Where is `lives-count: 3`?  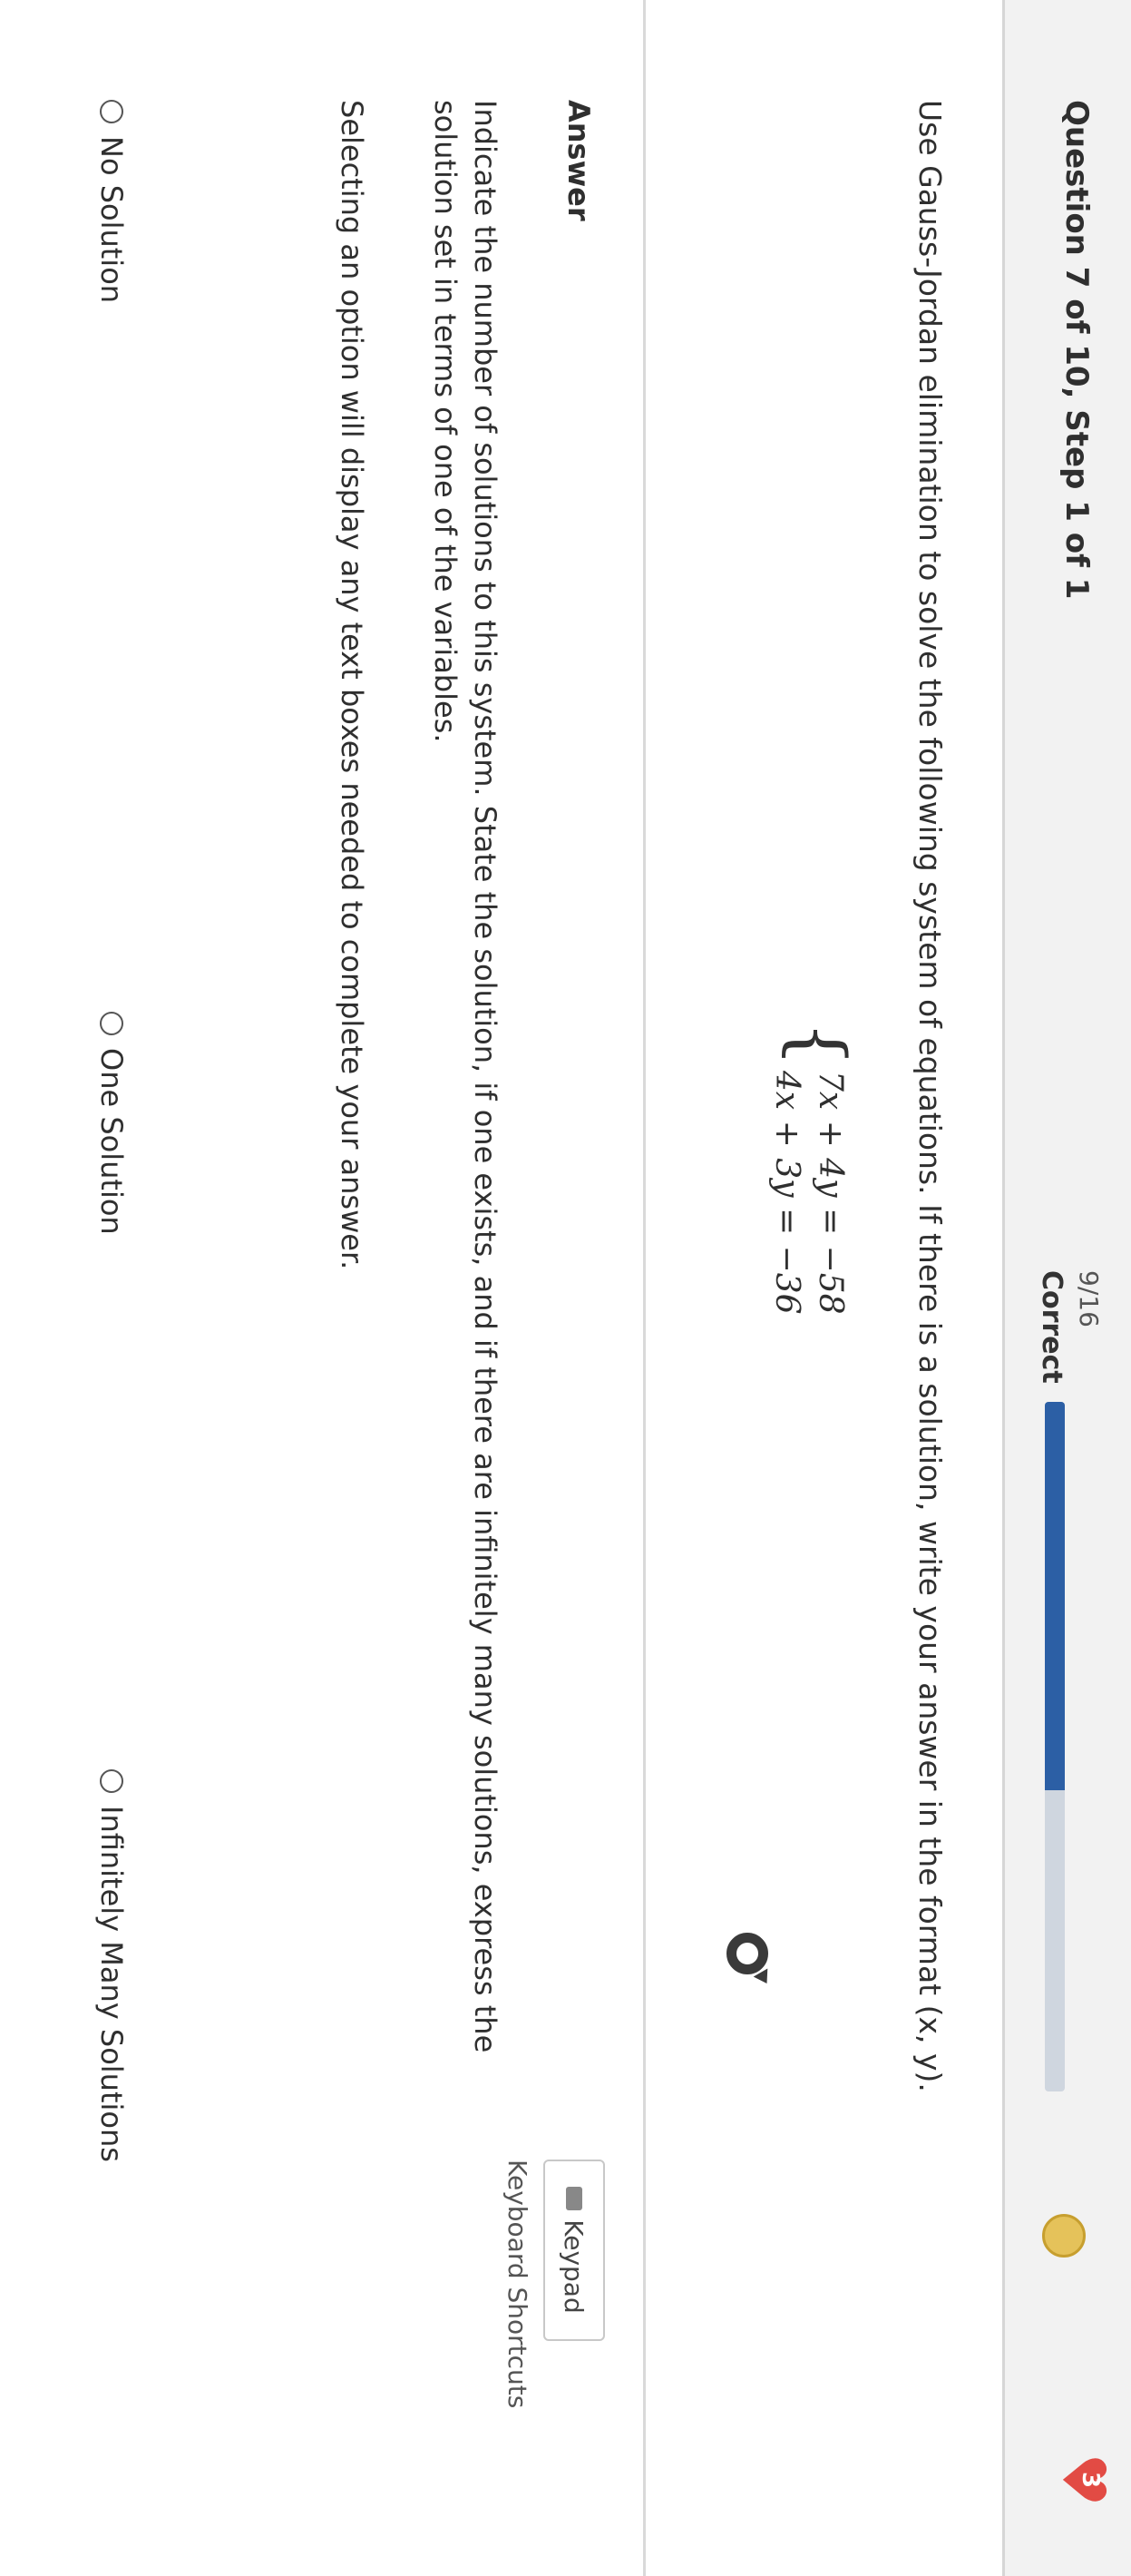
lives-count: 3 is located at coordinates (1090, 2480).